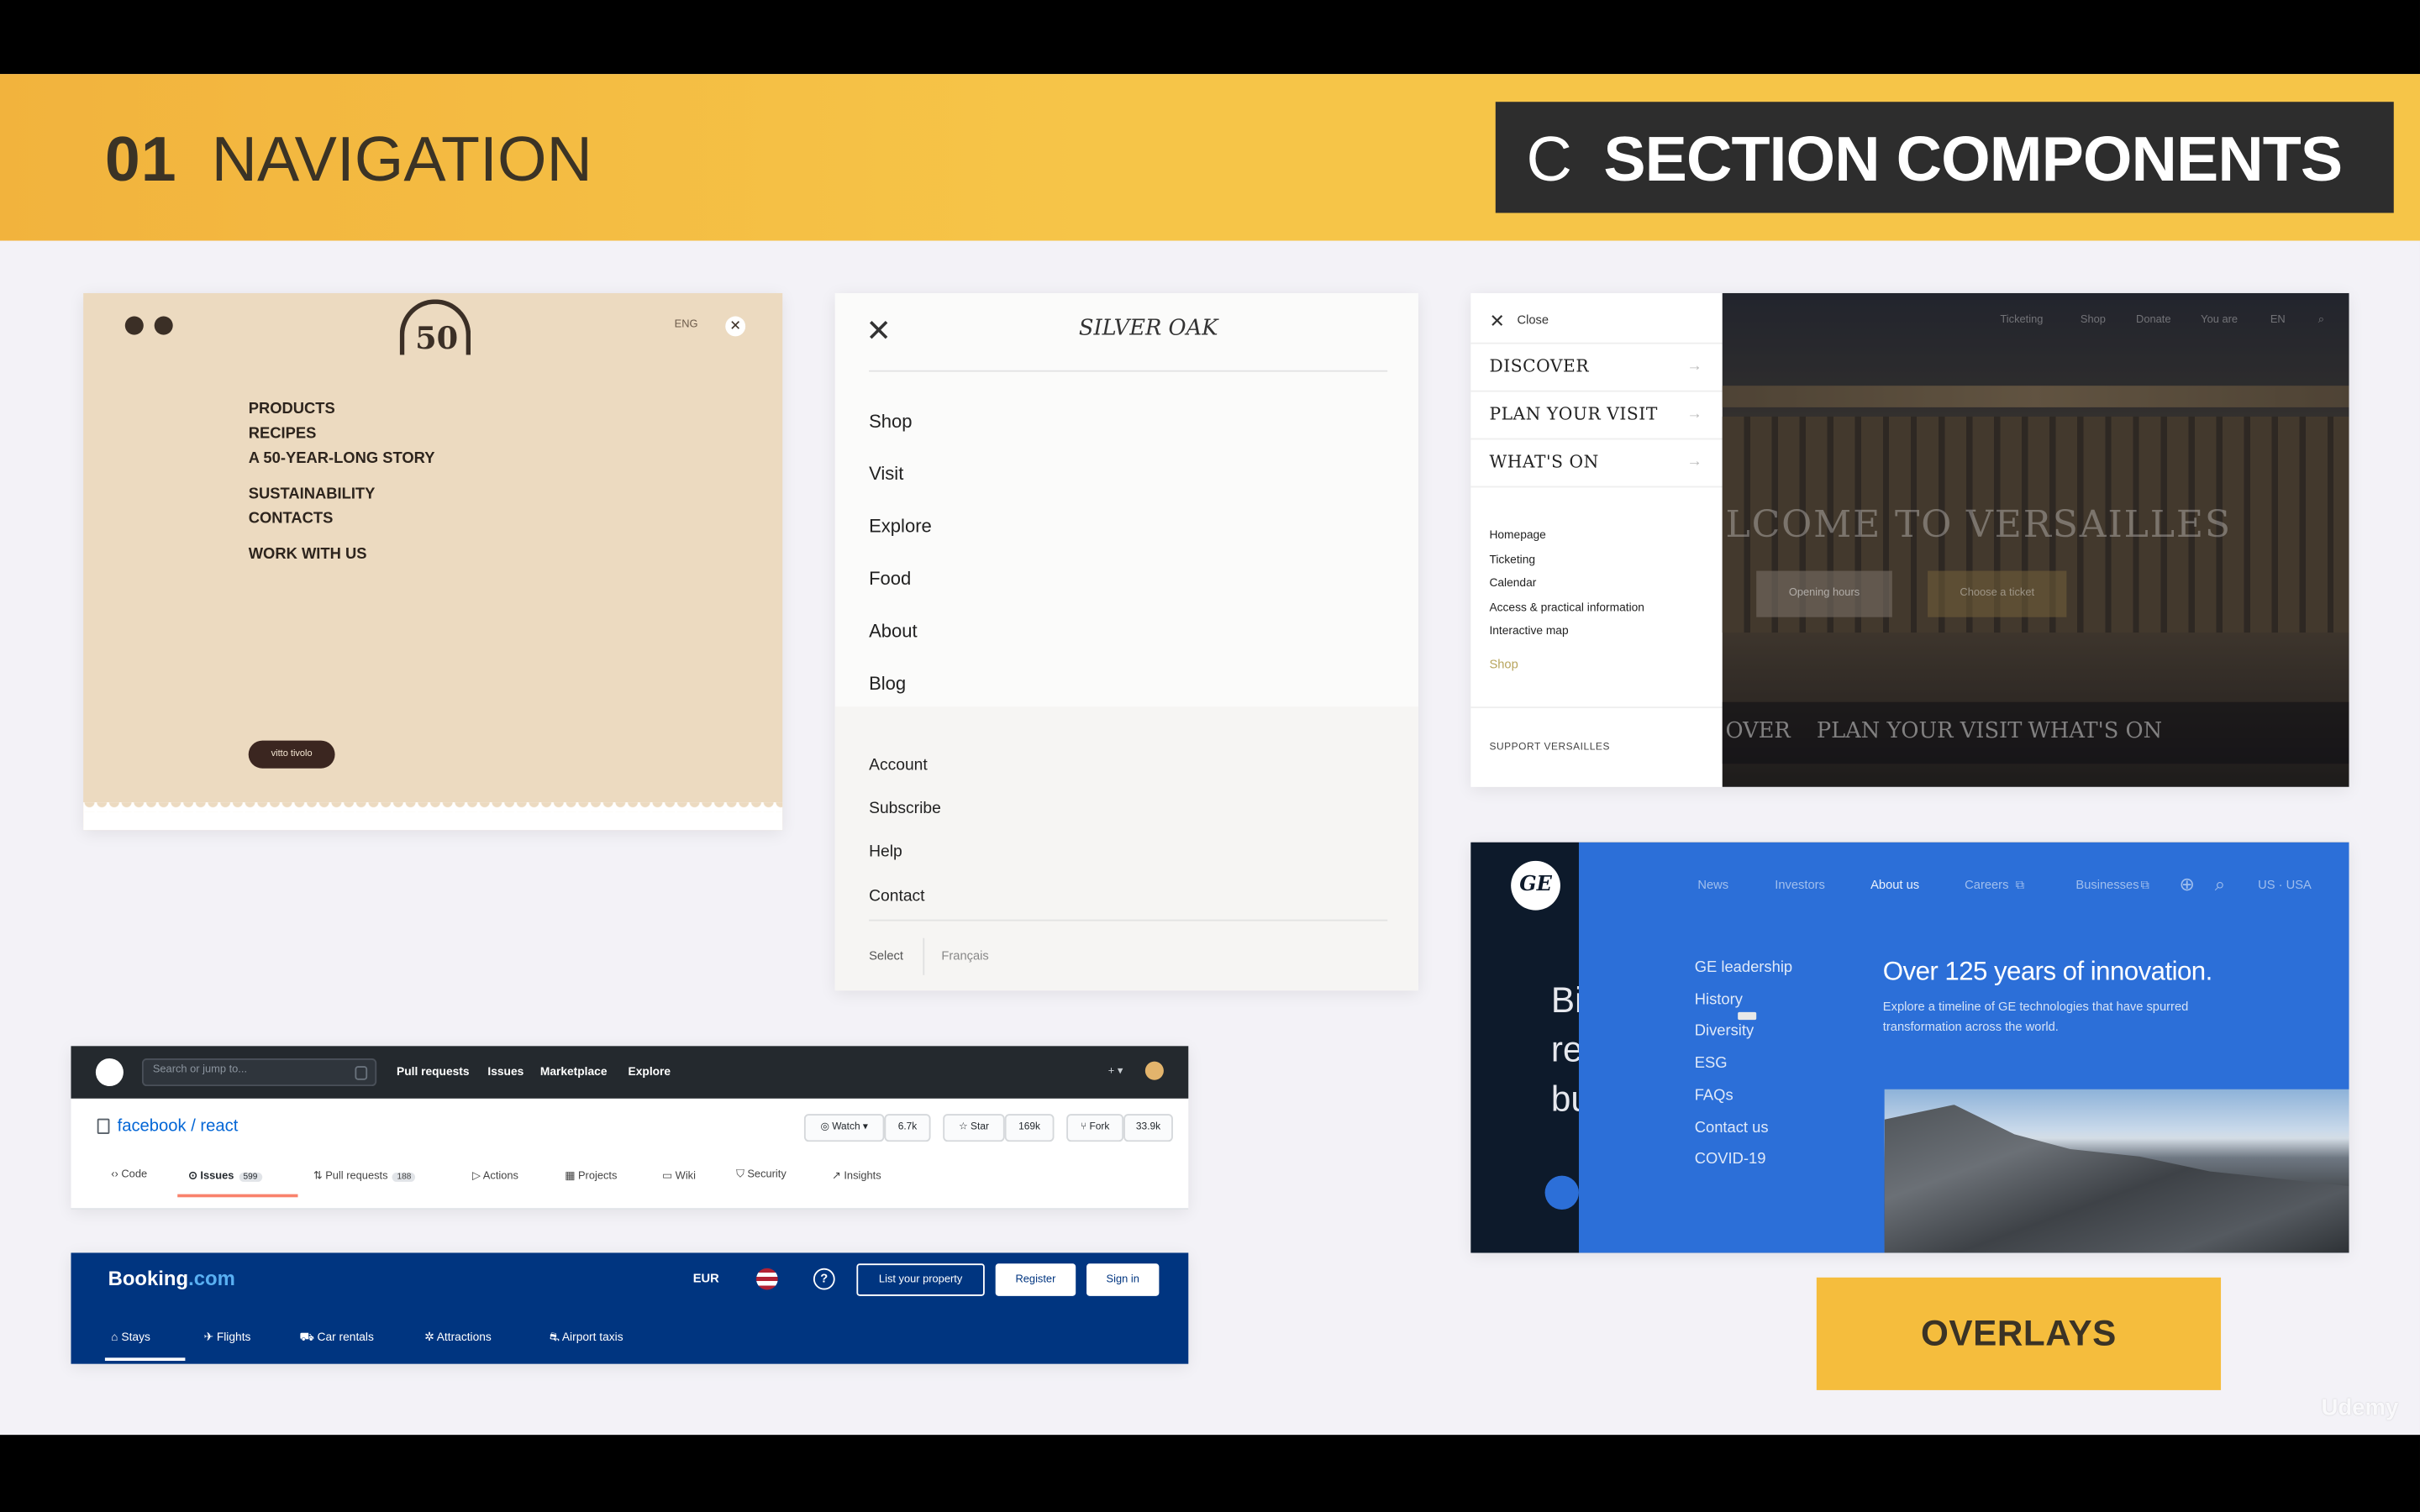 This screenshot has height=1512, width=2420. What do you see at coordinates (342, 435) in the screenshot?
I see `menu-item-recipes: RECIPES` at bounding box center [342, 435].